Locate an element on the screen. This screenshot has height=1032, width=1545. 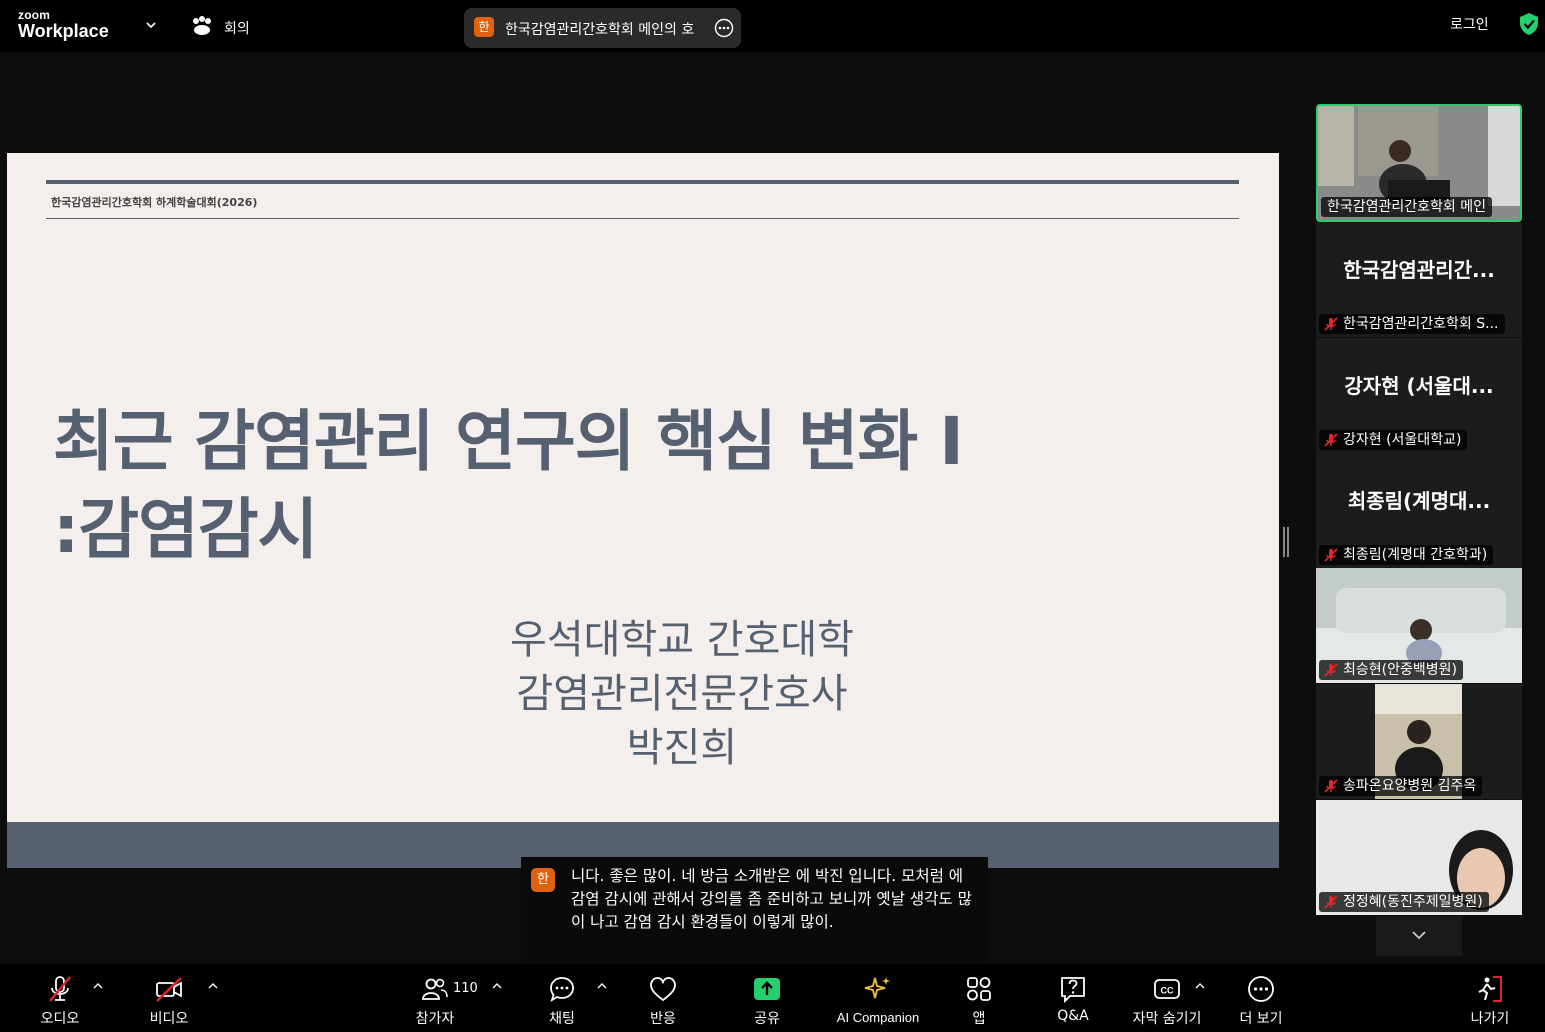
participant-name-text: 최승현(안중백병원) is located at coordinates (1400, 670).